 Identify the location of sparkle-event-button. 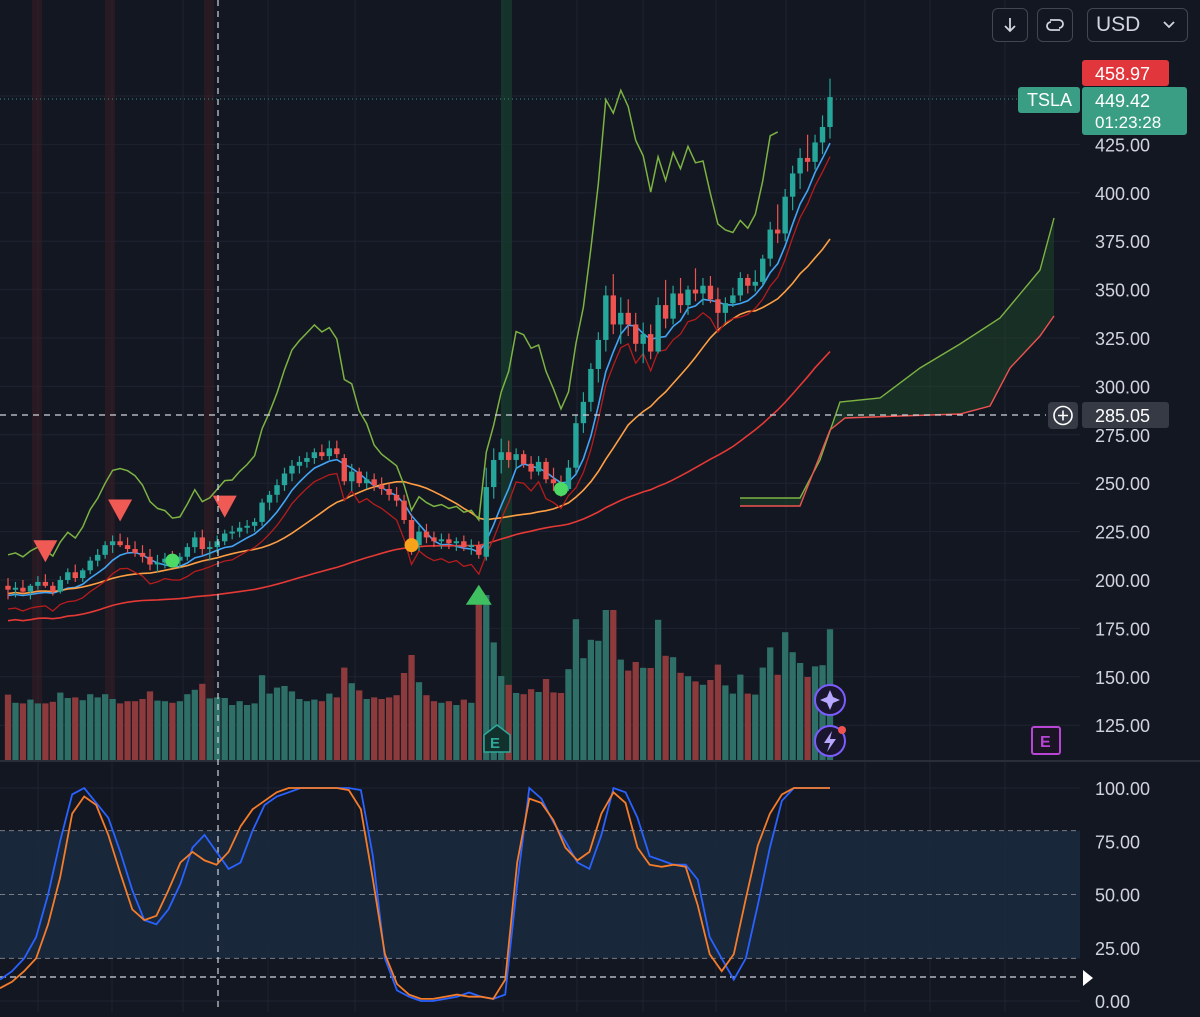
(830, 700).